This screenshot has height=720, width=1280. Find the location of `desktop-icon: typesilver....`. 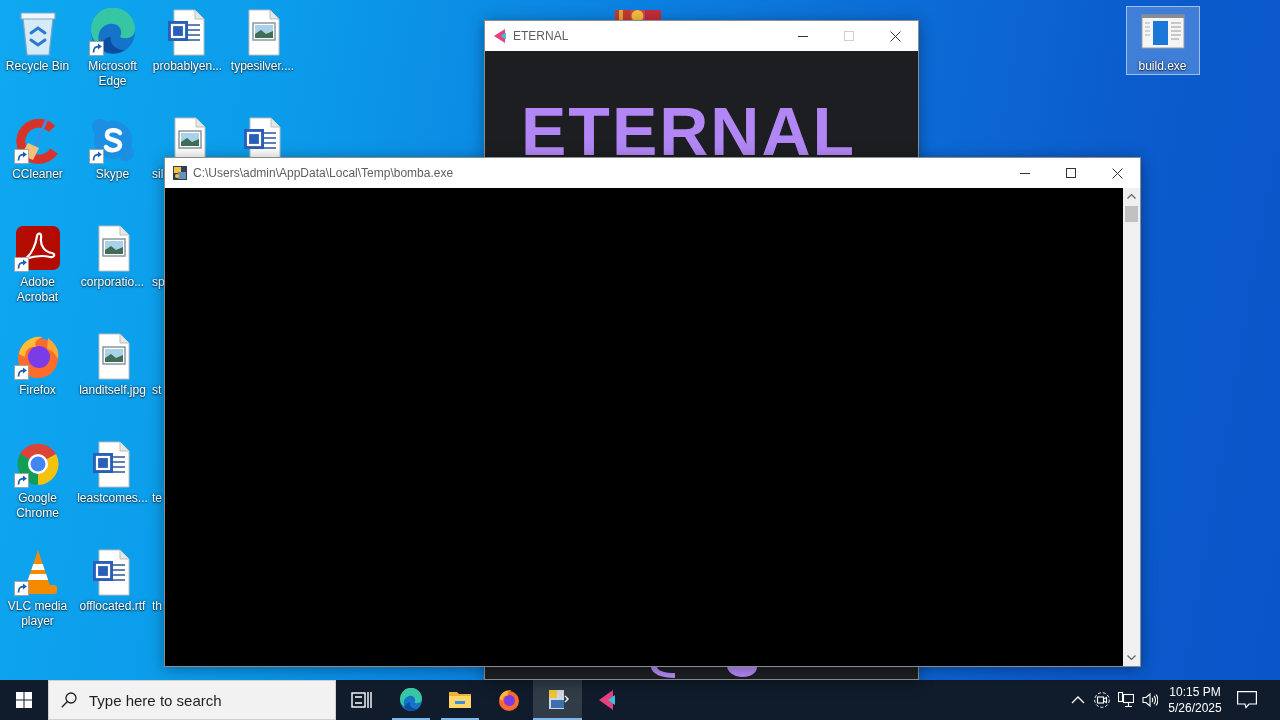

desktop-icon: typesilver.... is located at coordinates (262, 40).